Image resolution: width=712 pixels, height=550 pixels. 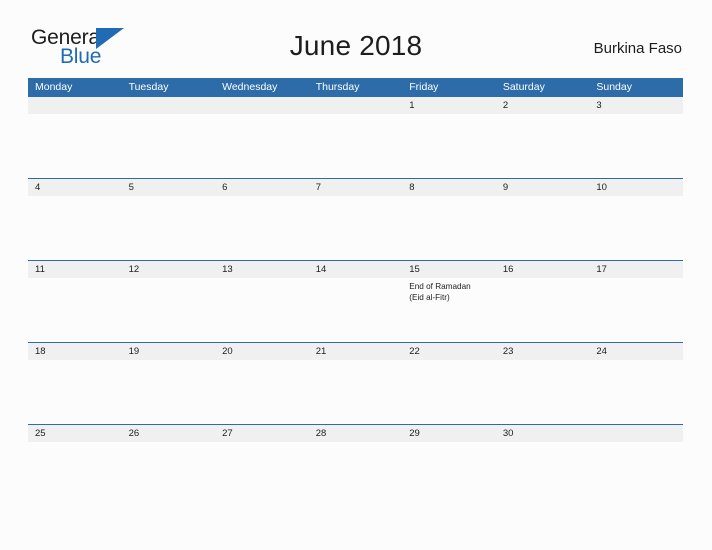 What do you see at coordinates (449, 187) in the screenshot?
I see `date-number: 8` at bounding box center [449, 187].